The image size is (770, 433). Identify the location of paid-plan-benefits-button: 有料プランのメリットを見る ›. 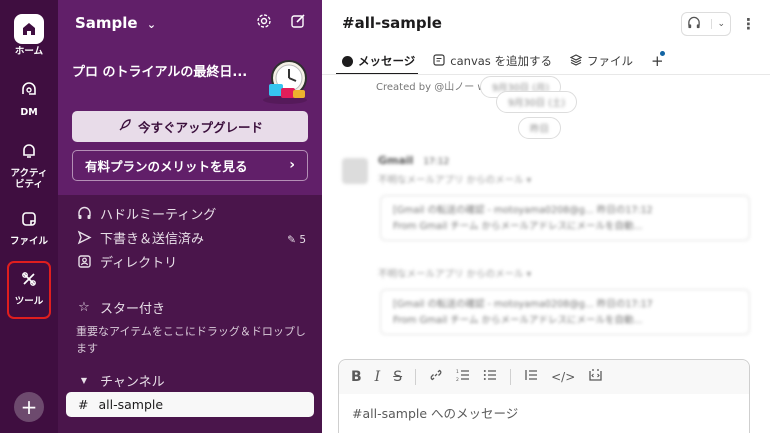
(190, 165).